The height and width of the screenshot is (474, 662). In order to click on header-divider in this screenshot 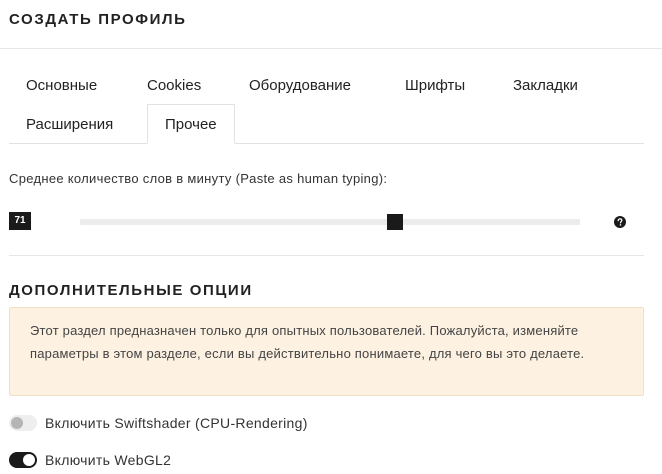, I will do `click(331, 48)`.